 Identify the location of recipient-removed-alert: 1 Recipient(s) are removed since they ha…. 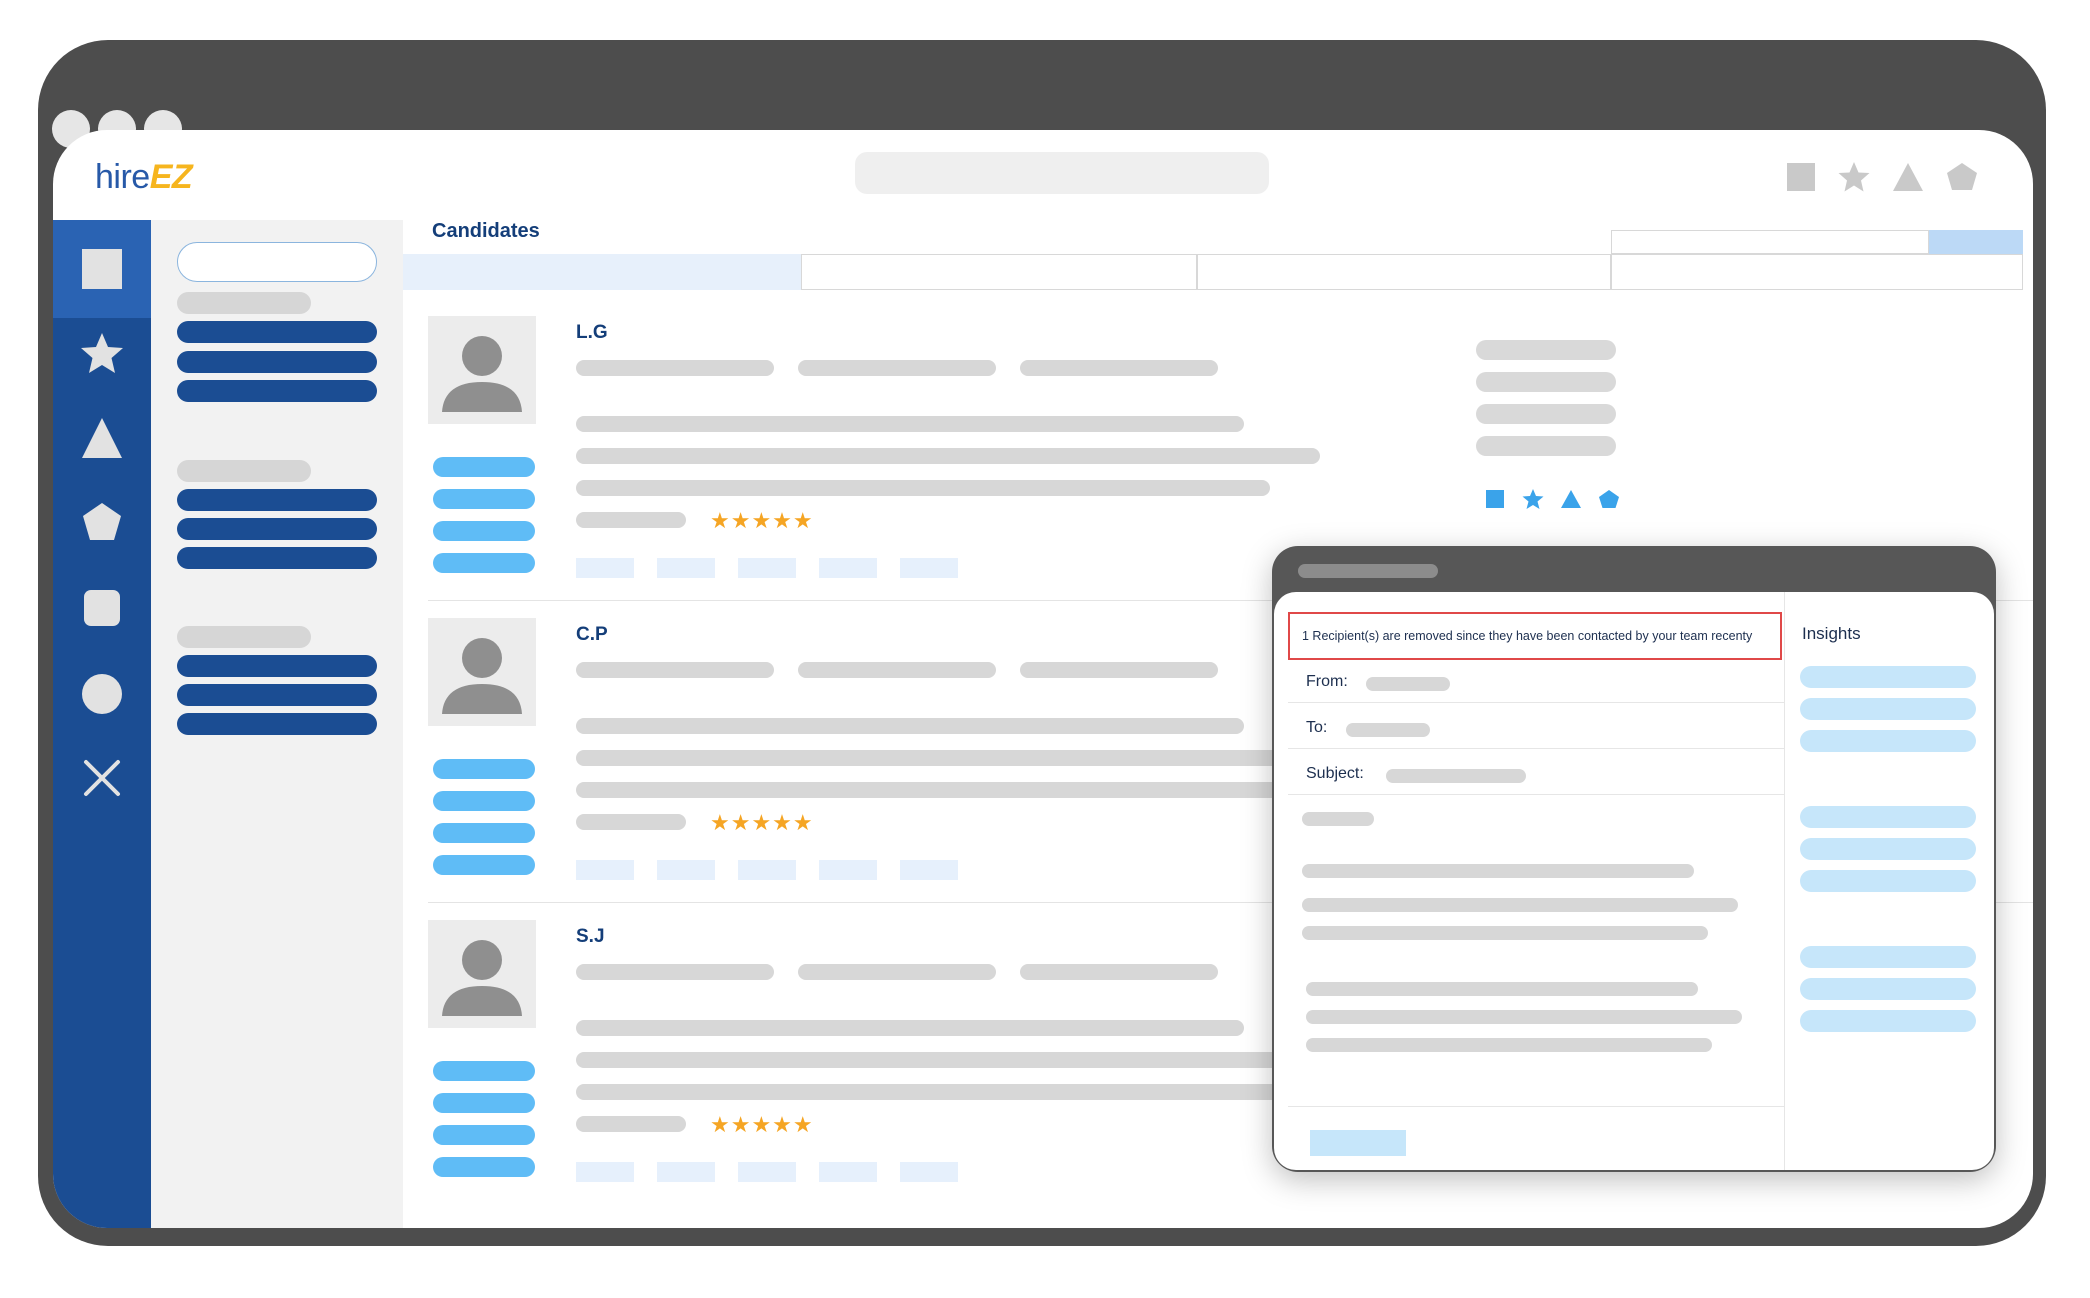
(1535, 636).